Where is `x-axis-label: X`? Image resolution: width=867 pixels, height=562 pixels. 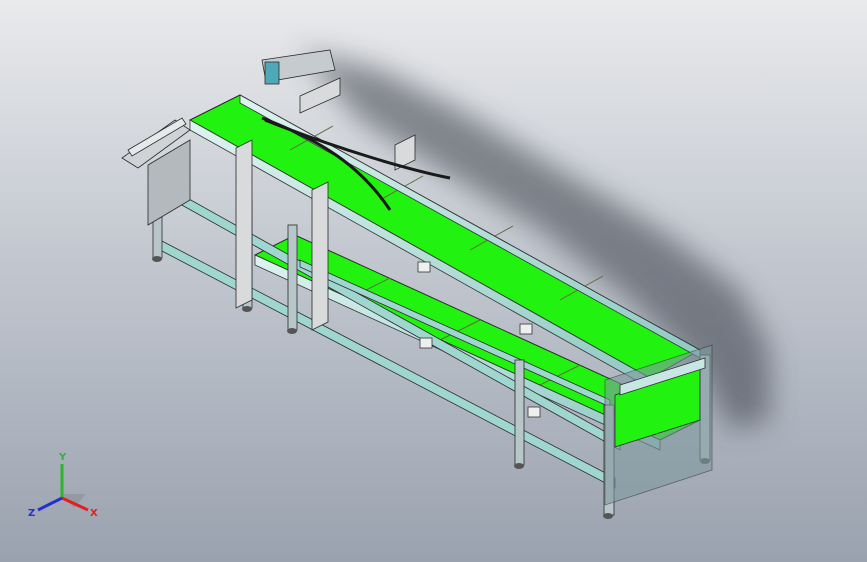 x-axis-label: X is located at coordinates (94, 513).